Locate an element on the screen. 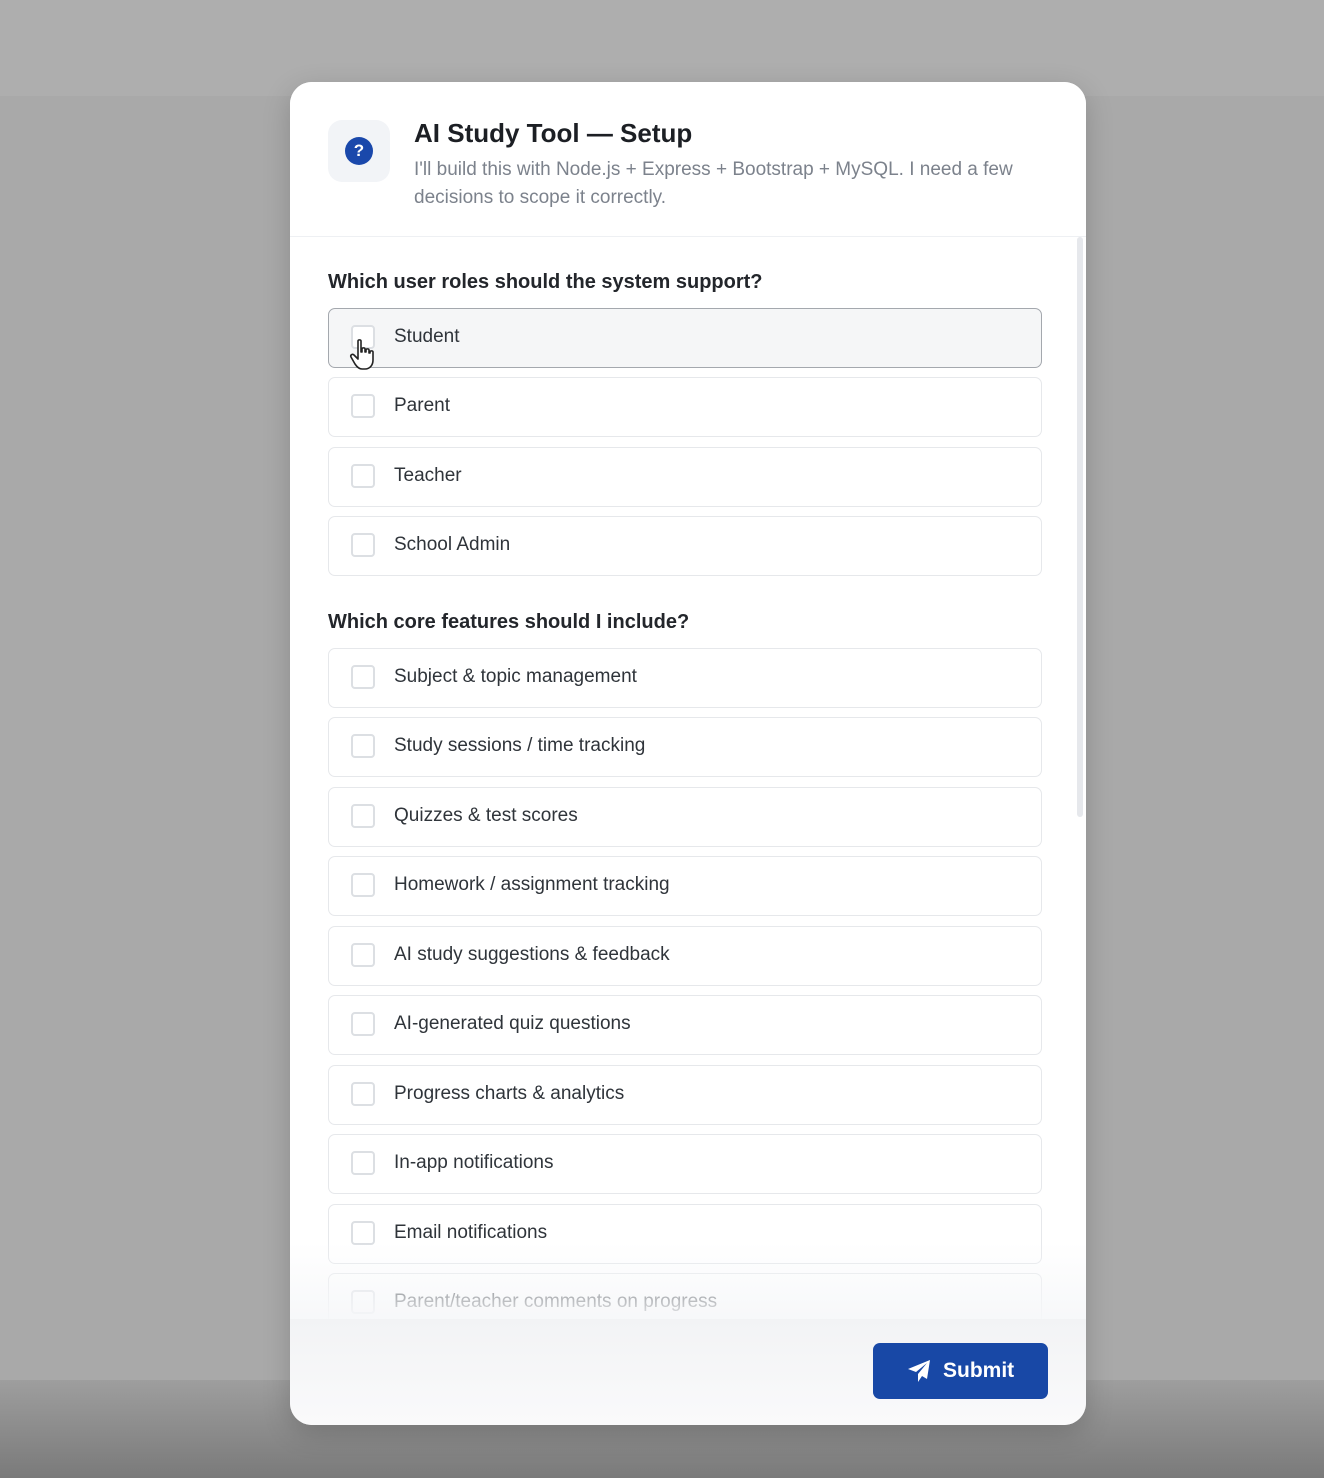 Image resolution: width=1324 pixels, height=1478 pixels. option-label: In-app notifications is located at coordinates (474, 1162).